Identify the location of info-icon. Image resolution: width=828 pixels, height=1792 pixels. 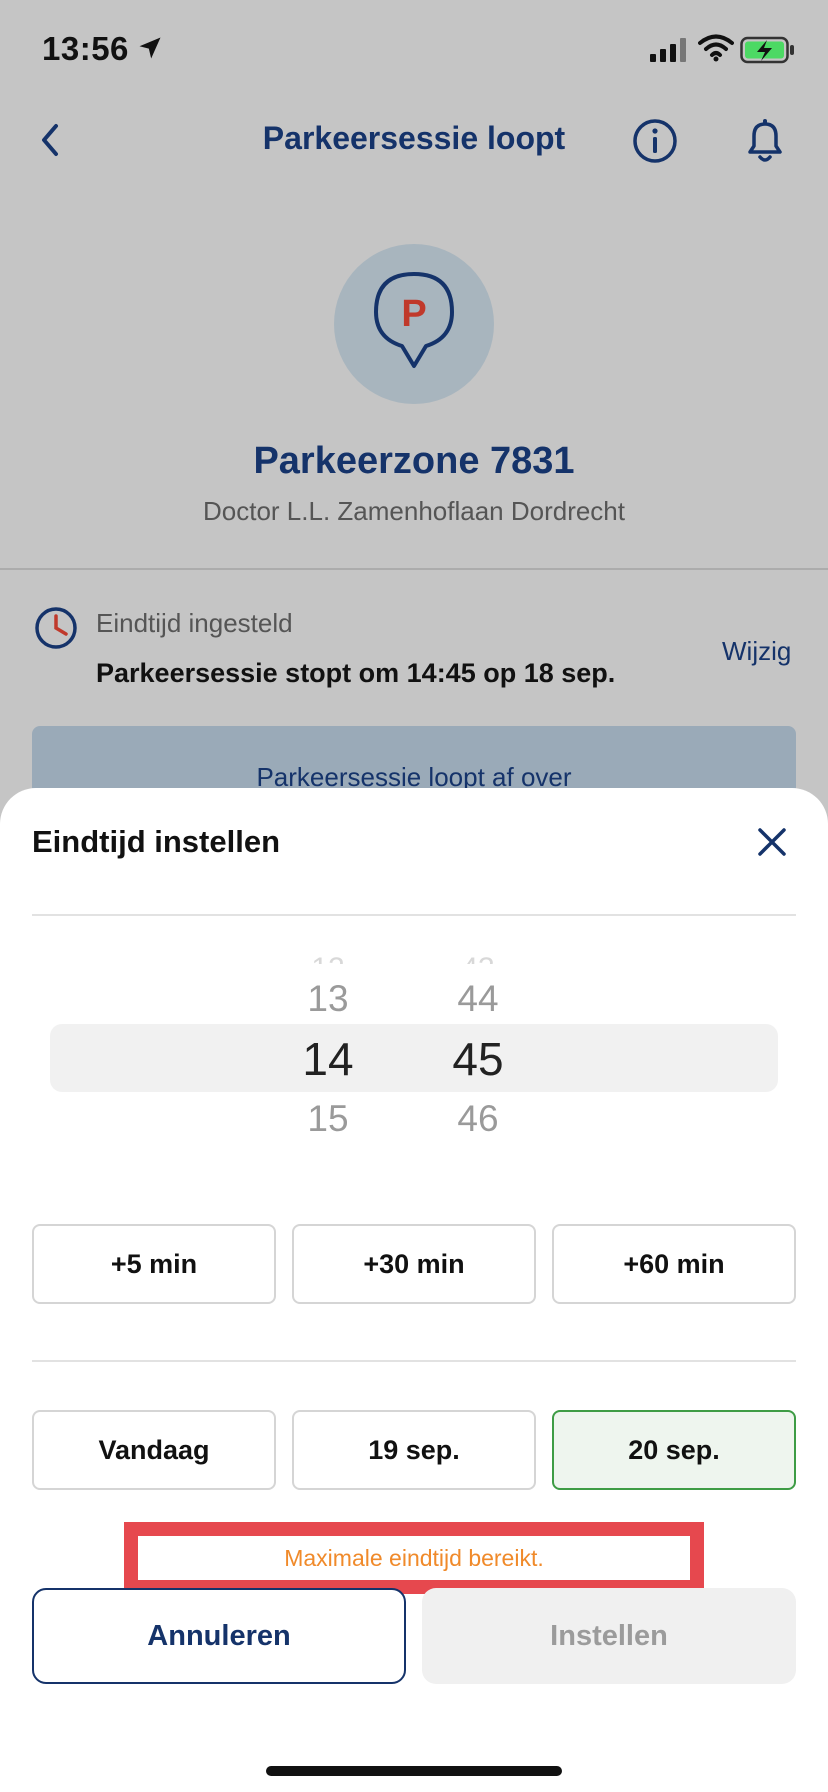
(655, 141).